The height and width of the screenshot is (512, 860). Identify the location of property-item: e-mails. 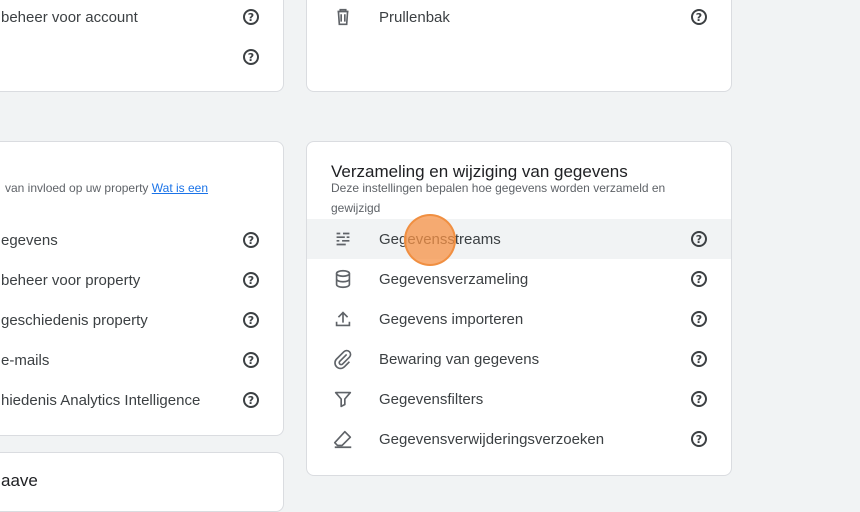
(142, 360).